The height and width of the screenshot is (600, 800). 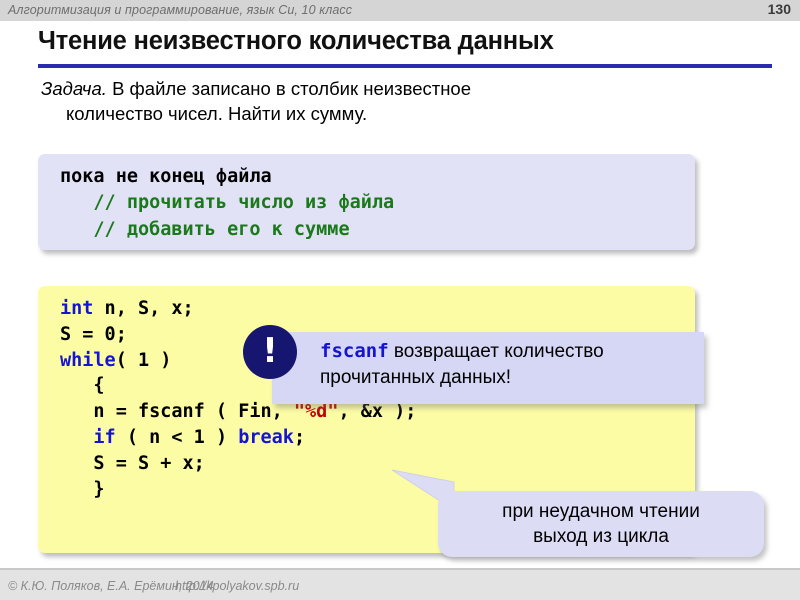 What do you see at coordinates (354, 351) in the screenshot?
I see `note-function-name: fscanf` at bounding box center [354, 351].